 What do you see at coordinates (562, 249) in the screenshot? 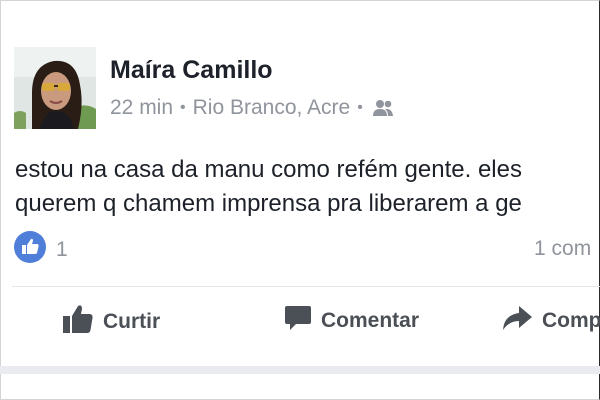
I see `comment-count: 1 com` at bounding box center [562, 249].